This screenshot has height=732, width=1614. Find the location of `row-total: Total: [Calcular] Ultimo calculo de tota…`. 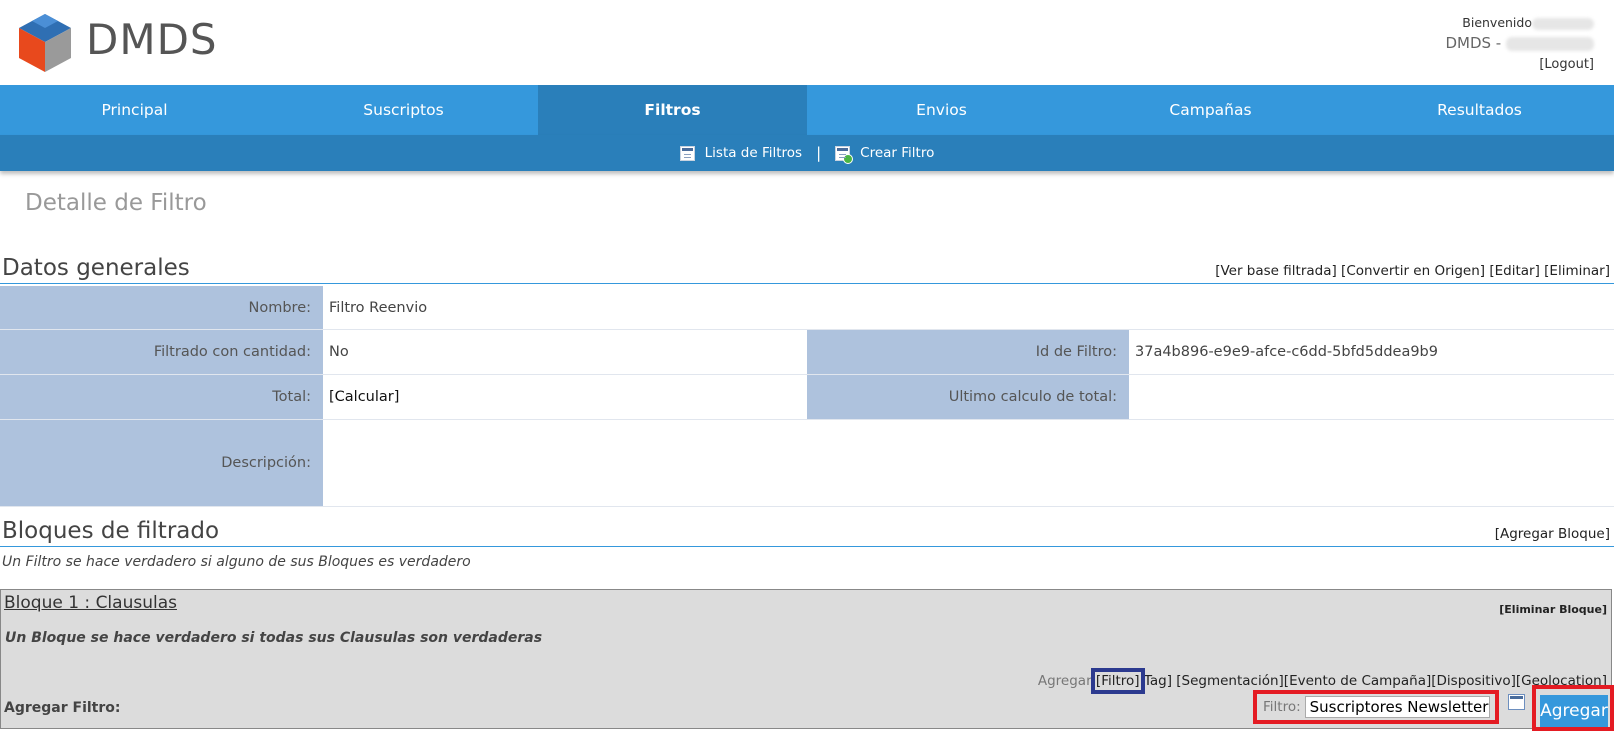

row-total: Total: [Calcular] Ultimo calculo de tota… is located at coordinates (807, 397).